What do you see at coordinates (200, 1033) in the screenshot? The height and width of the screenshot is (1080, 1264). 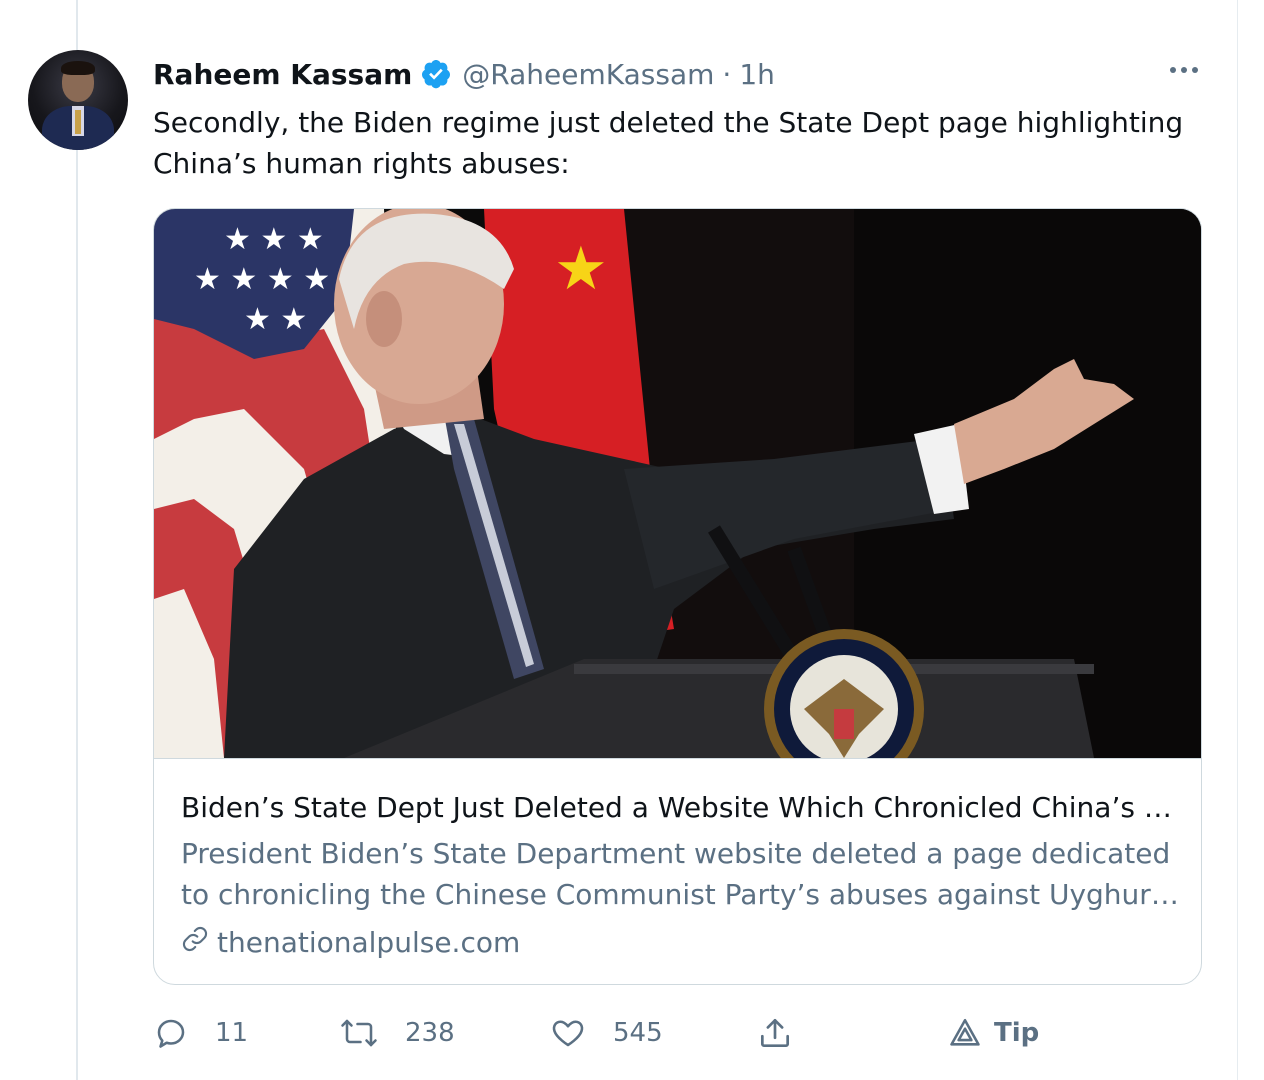 I see `reply-button: 11` at bounding box center [200, 1033].